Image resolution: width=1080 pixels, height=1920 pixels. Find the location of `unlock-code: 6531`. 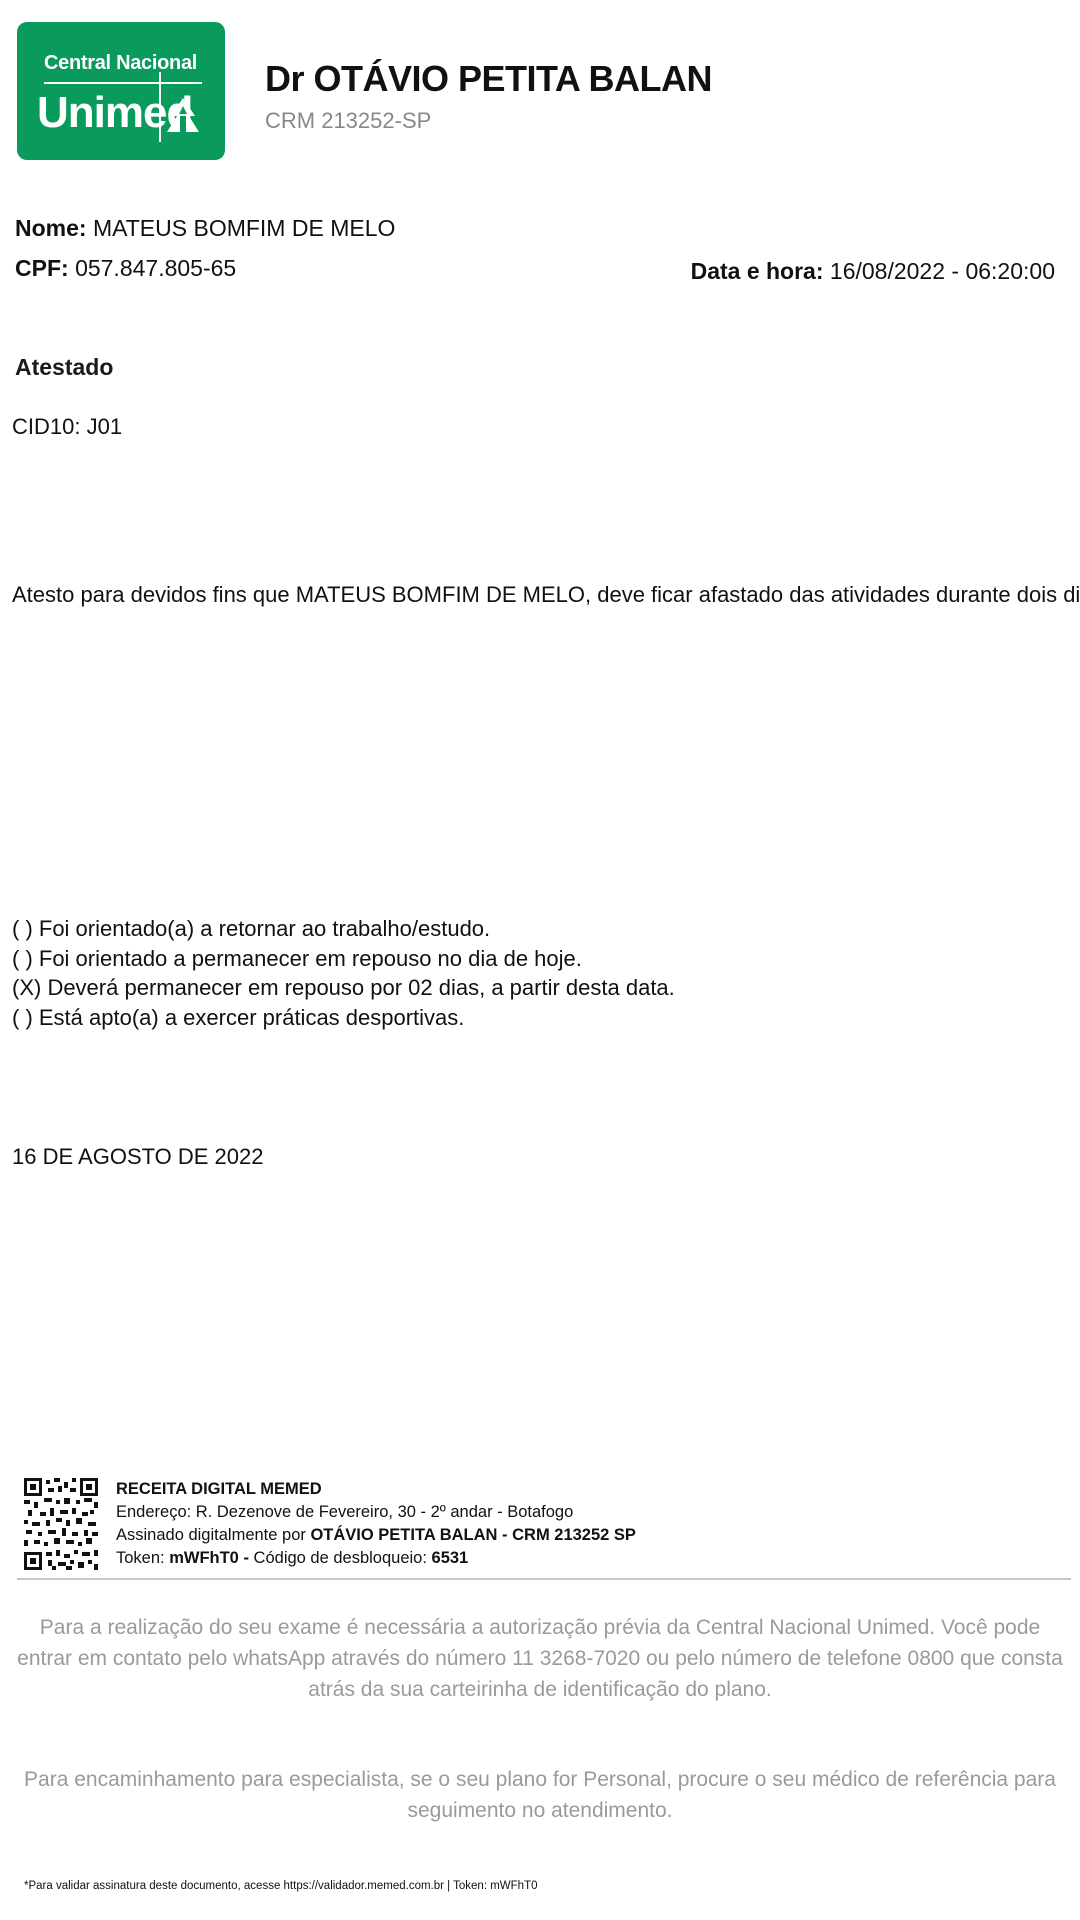

unlock-code: 6531 is located at coordinates (450, 1558).